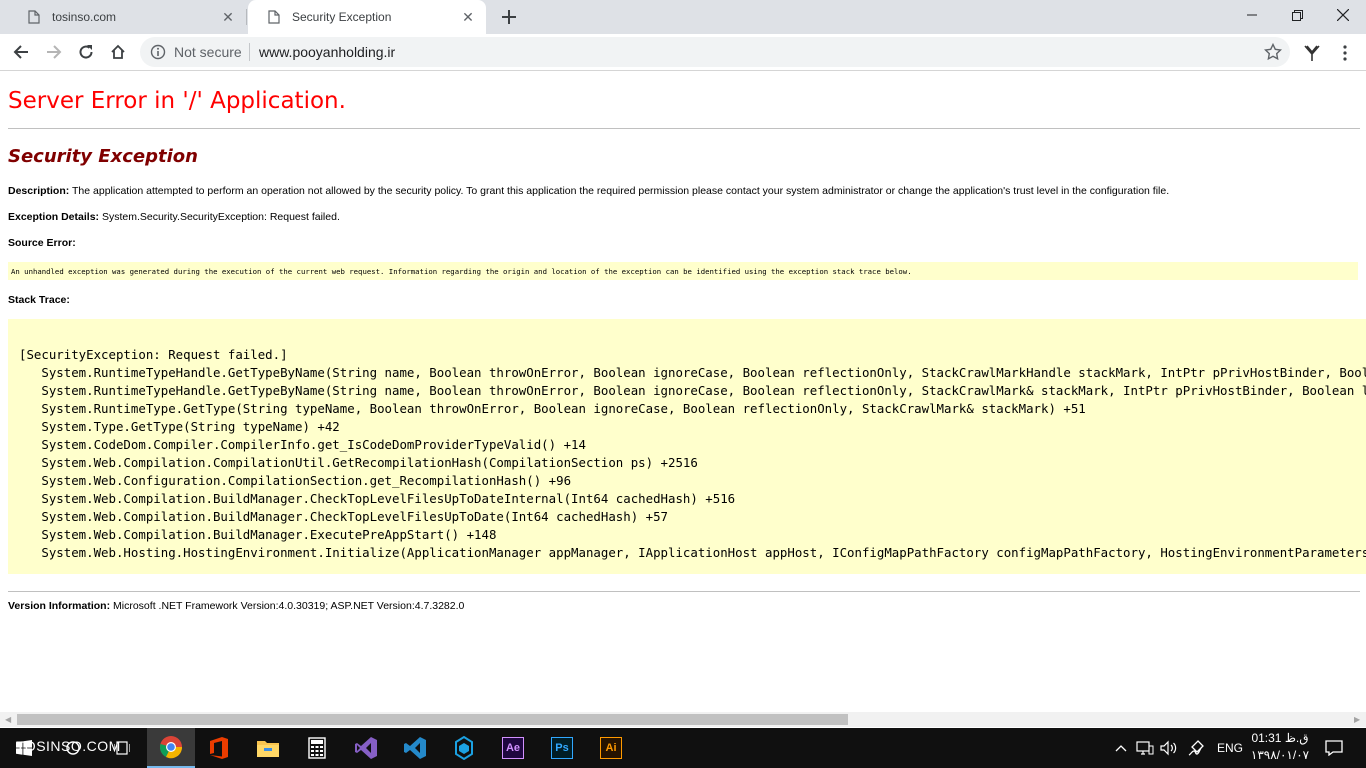 The image size is (1366, 768). I want to click on illustrator-icon: Ai, so click(611, 748).